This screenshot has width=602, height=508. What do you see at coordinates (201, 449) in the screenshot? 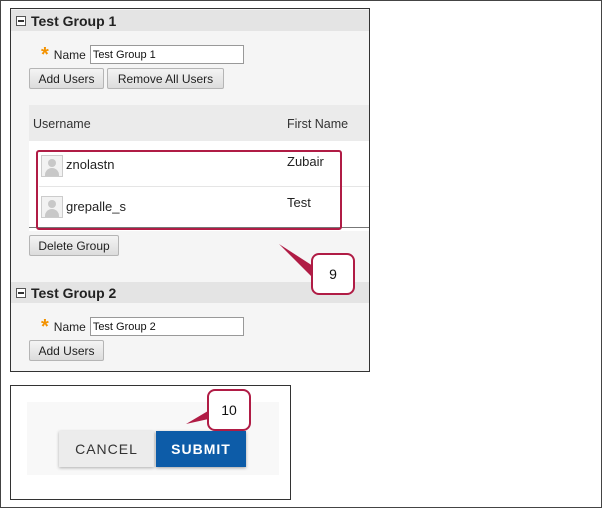
I see `submit-button: SUBMIT` at bounding box center [201, 449].